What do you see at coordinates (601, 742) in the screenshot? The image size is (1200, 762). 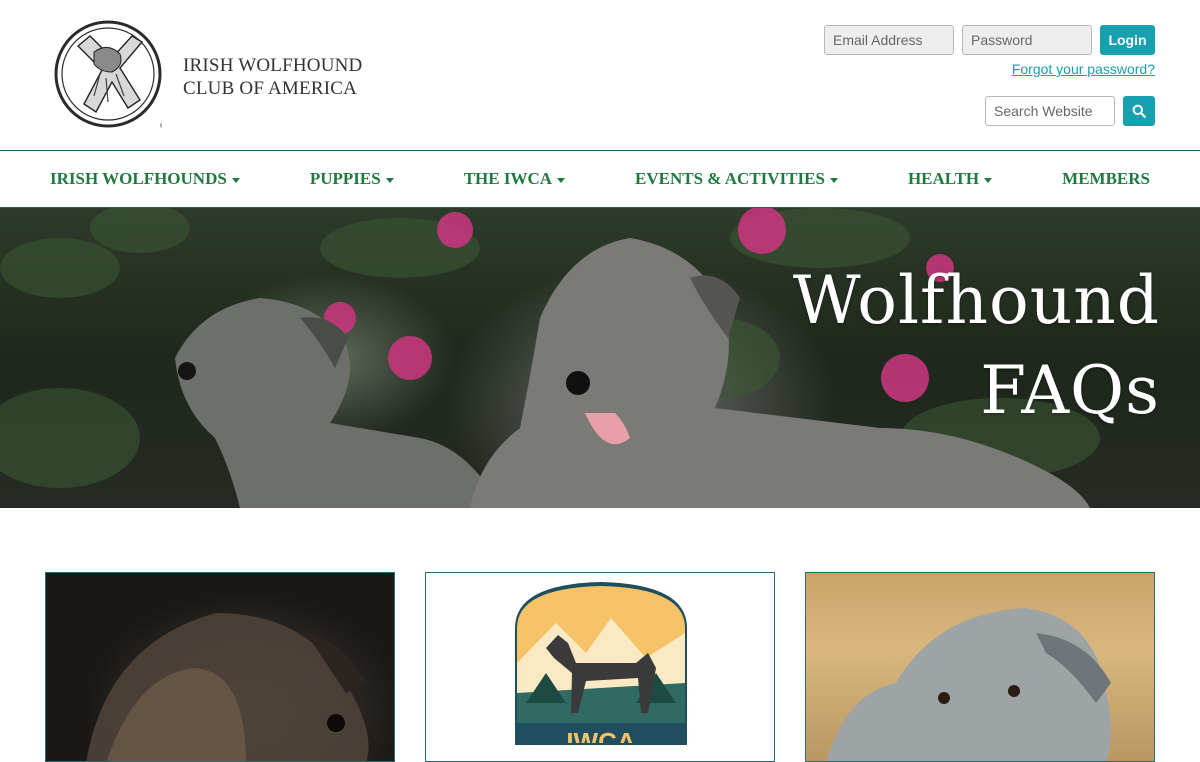 I see `badge-text: IWCA` at bounding box center [601, 742].